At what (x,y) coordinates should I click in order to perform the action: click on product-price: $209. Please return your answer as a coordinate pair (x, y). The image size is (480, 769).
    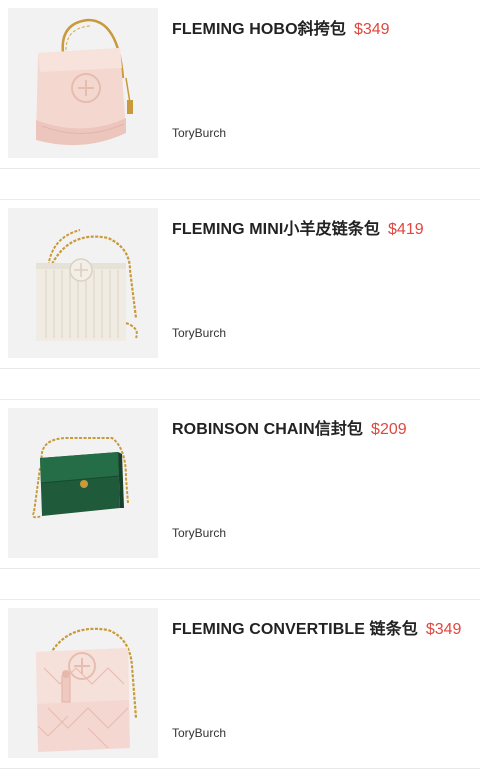
    Looking at the image, I should click on (389, 429).